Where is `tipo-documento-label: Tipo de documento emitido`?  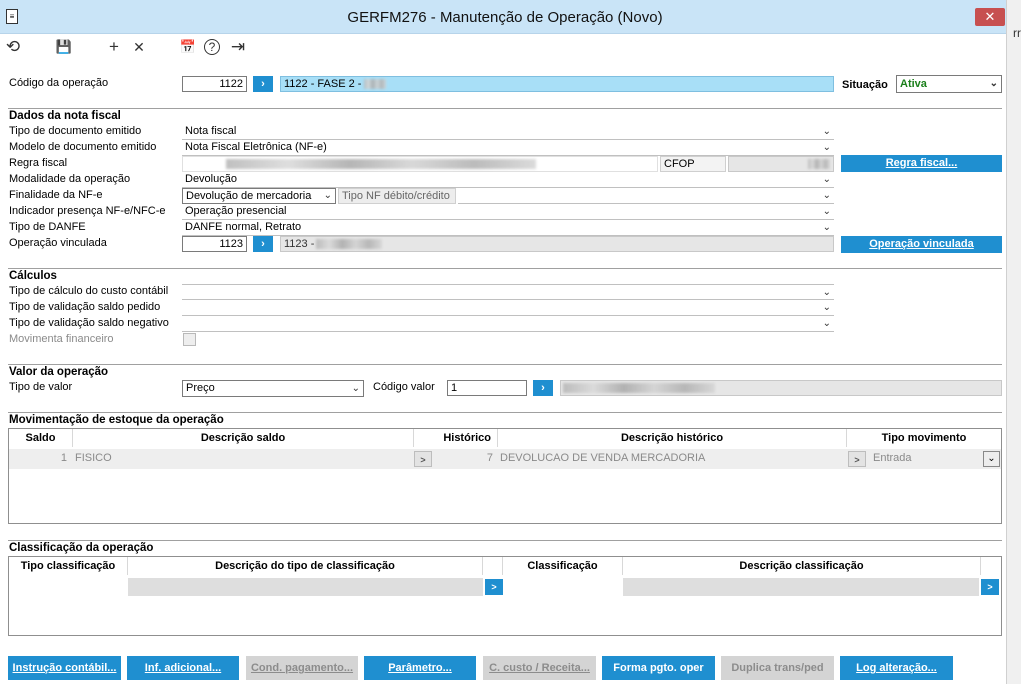 tipo-documento-label: Tipo de documento emitido is located at coordinates (75, 131).